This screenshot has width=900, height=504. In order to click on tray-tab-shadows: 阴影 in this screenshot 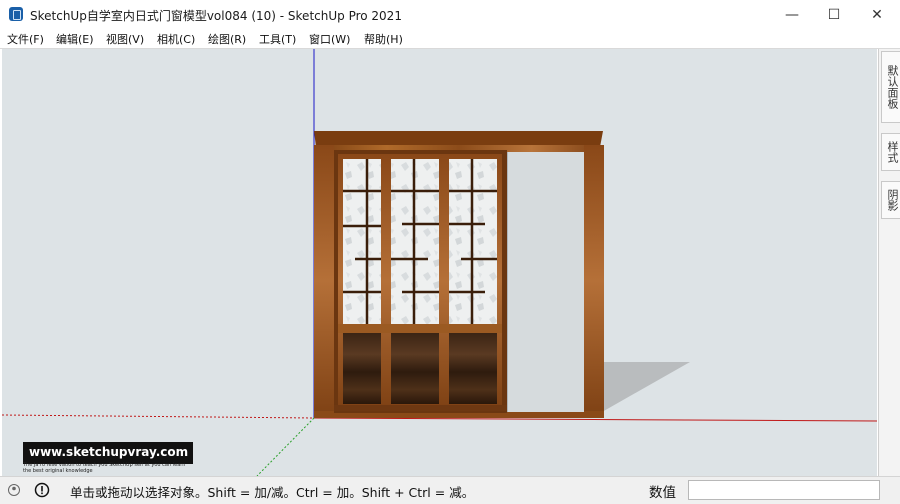, I will do `click(890, 200)`.